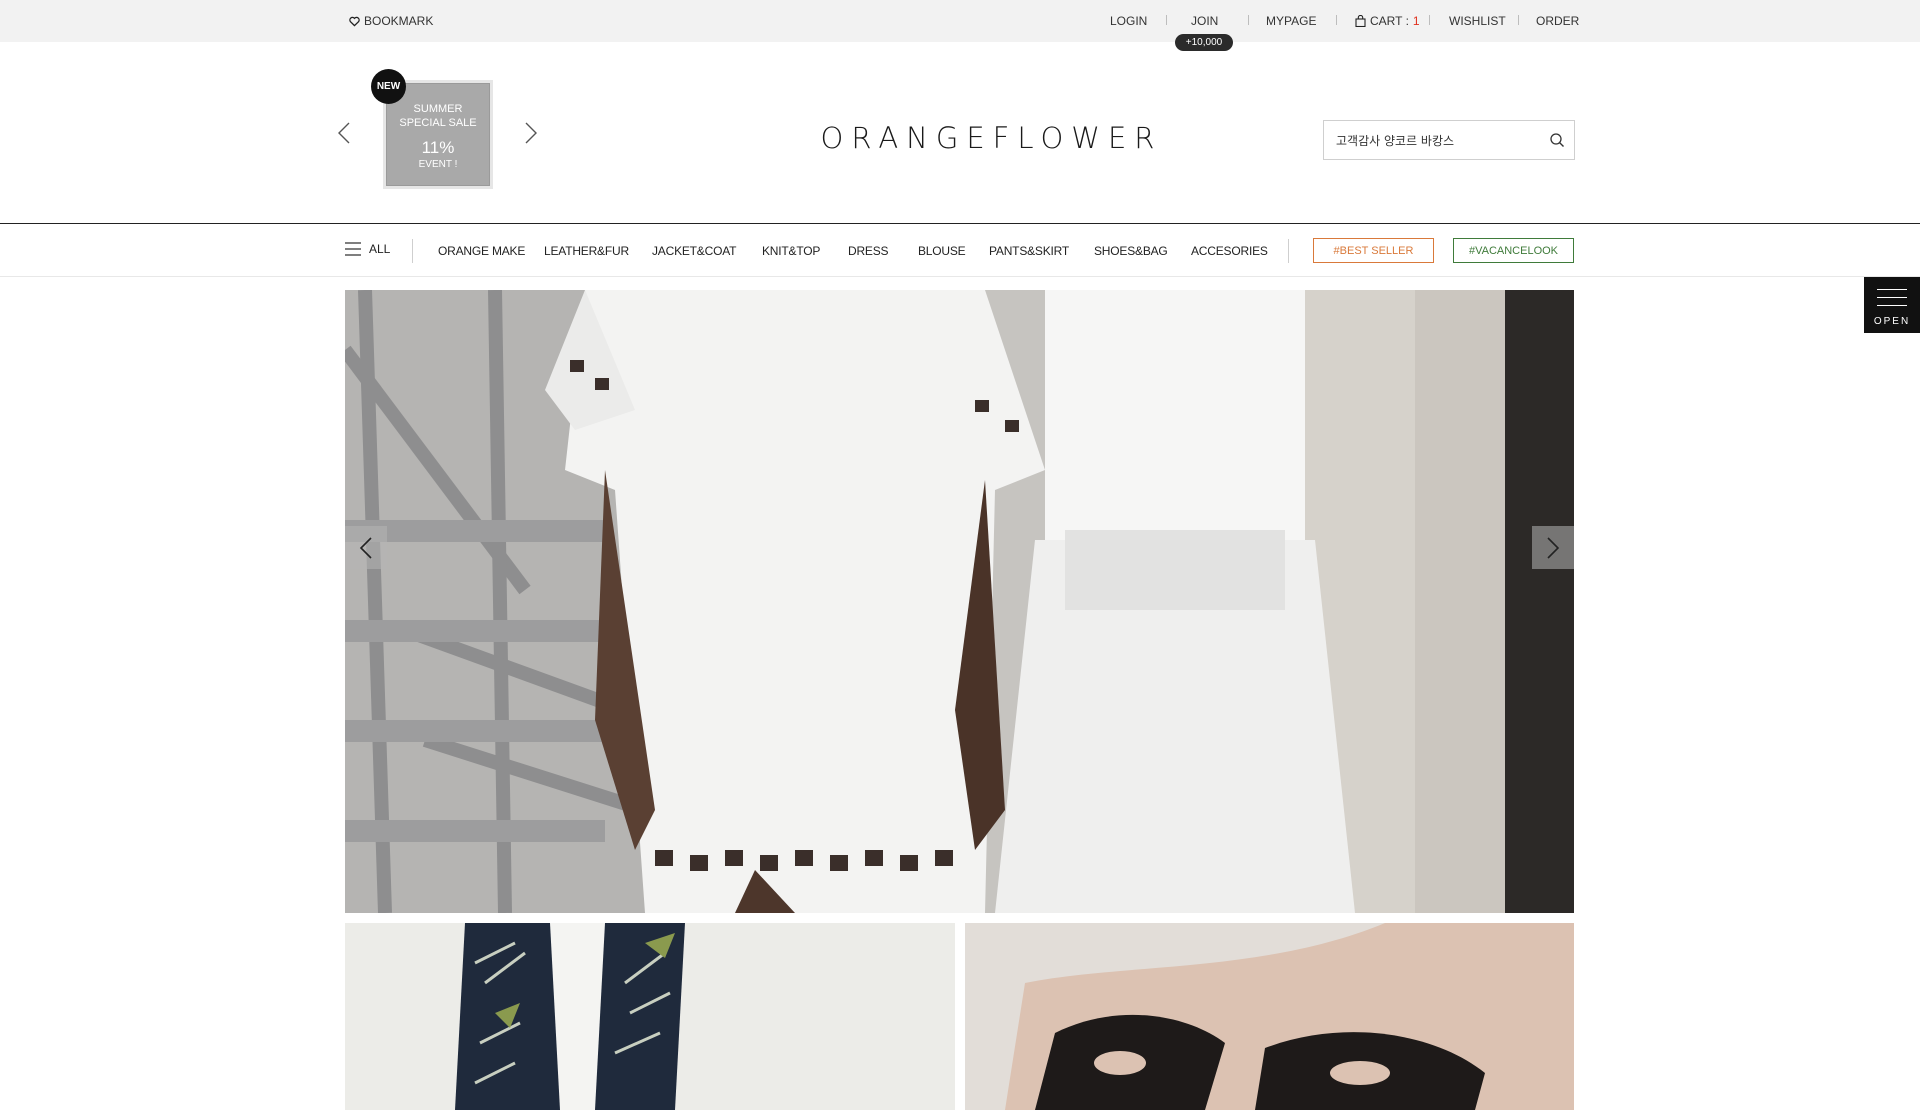 This screenshot has height=1110, width=1920. Describe the element at coordinates (791, 251) in the screenshot. I see `nav-item-knit-top: KNIT&TOP` at that location.